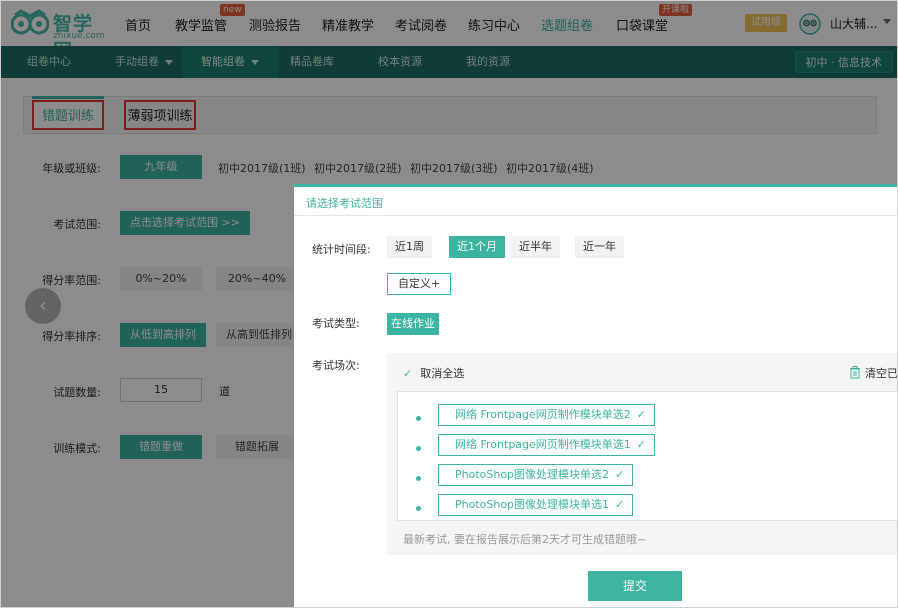 The image size is (898, 608). I want to click on exam-item-label: PhotoShop图像处理模块单选1, so click(532, 504).